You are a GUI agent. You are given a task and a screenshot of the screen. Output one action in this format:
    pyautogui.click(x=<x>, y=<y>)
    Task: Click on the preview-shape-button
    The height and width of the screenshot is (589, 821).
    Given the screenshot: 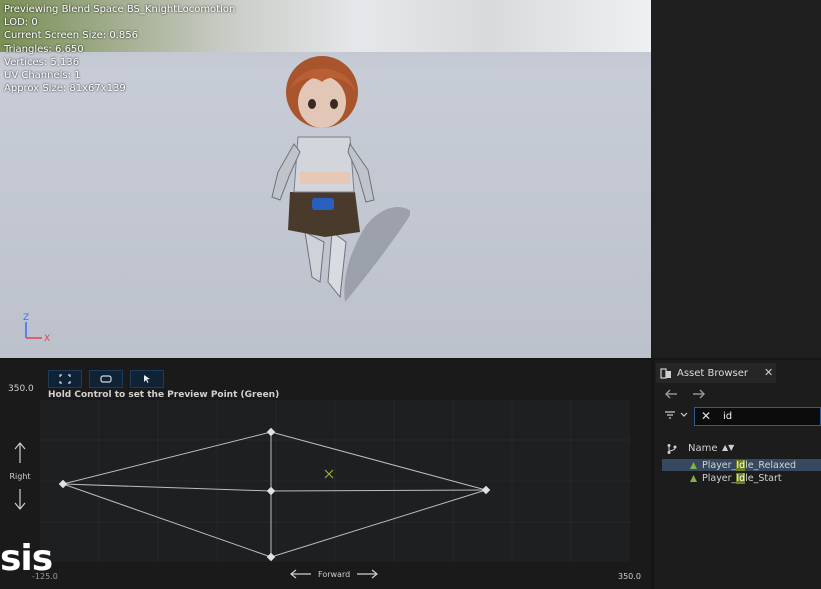 What is the action you would take?
    pyautogui.click(x=106, y=379)
    